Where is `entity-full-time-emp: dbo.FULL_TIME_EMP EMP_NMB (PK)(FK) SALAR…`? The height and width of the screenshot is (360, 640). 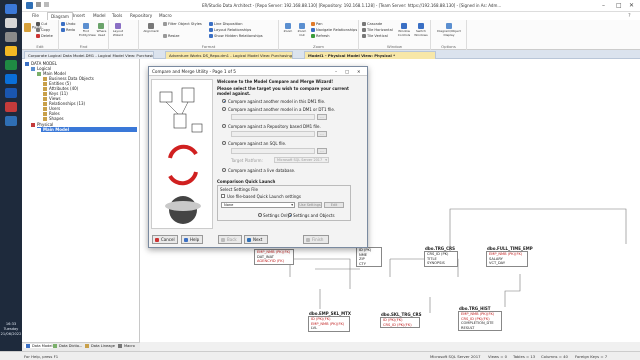
entity-full-time-emp: dbo.FULL_TIME_EMP EMP_NMB (PK)(FK) SALAR… is located at coordinates (509, 256).